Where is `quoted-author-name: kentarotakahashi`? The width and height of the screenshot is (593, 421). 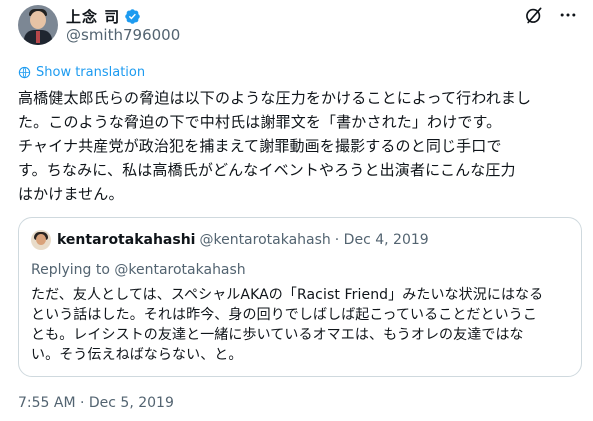
quoted-author-name: kentarotakahashi is located at coordinates (126, 240).